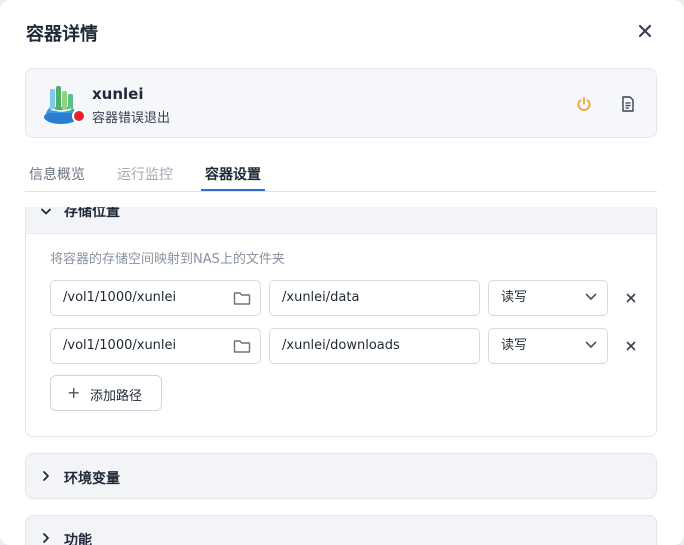 The width and height of the screenshot is (684, 545). Describe the element at coordinates (57, 174) in the screenshot. I see `tab-overview: 信息概览` at that location.